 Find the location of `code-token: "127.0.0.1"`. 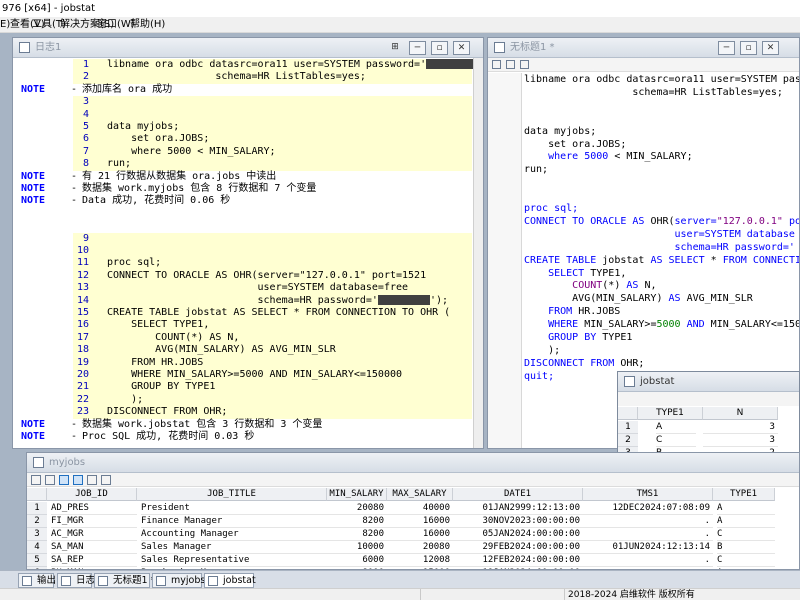

code-token: "127.0.0.1" is located at coordinates (749, 221).